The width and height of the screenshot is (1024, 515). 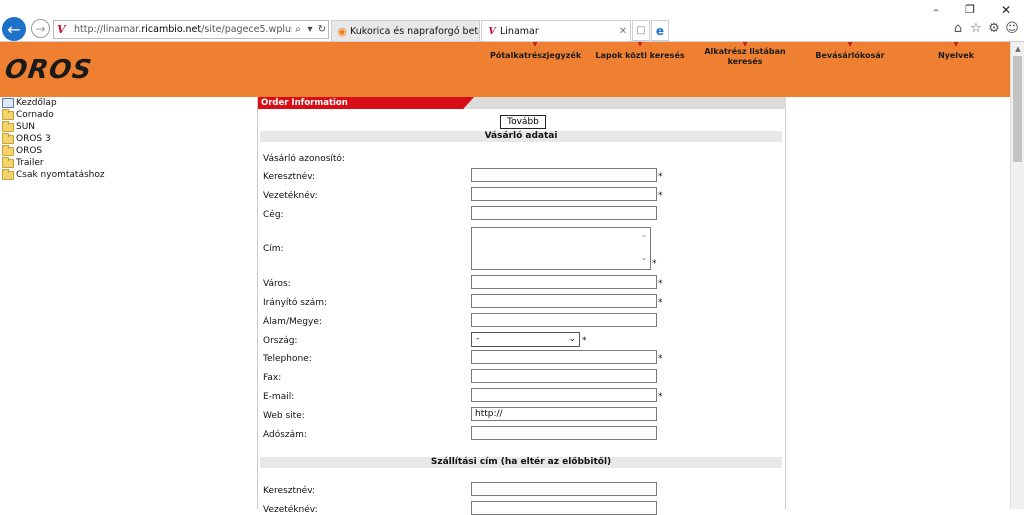 What do you see at coordinates (127, 114) in the screenshot?
I see `tree-item-cornado: Cornado` at bounding box center [127, 114].